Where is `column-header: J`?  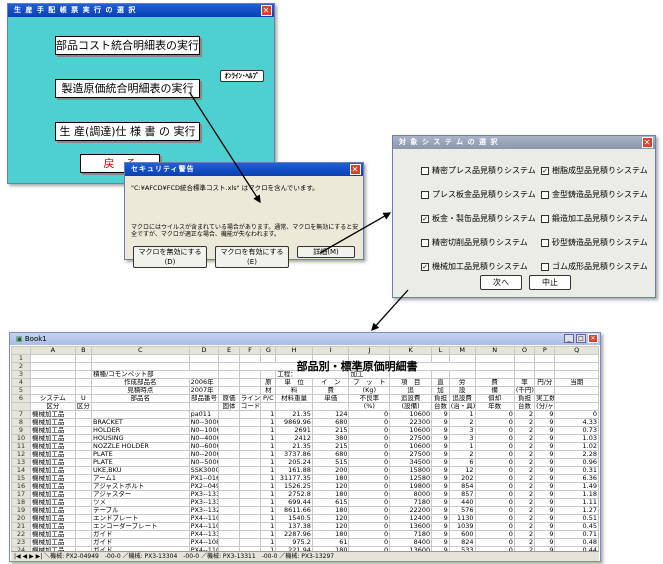 column-header: J is located at coordinates (369, 350).